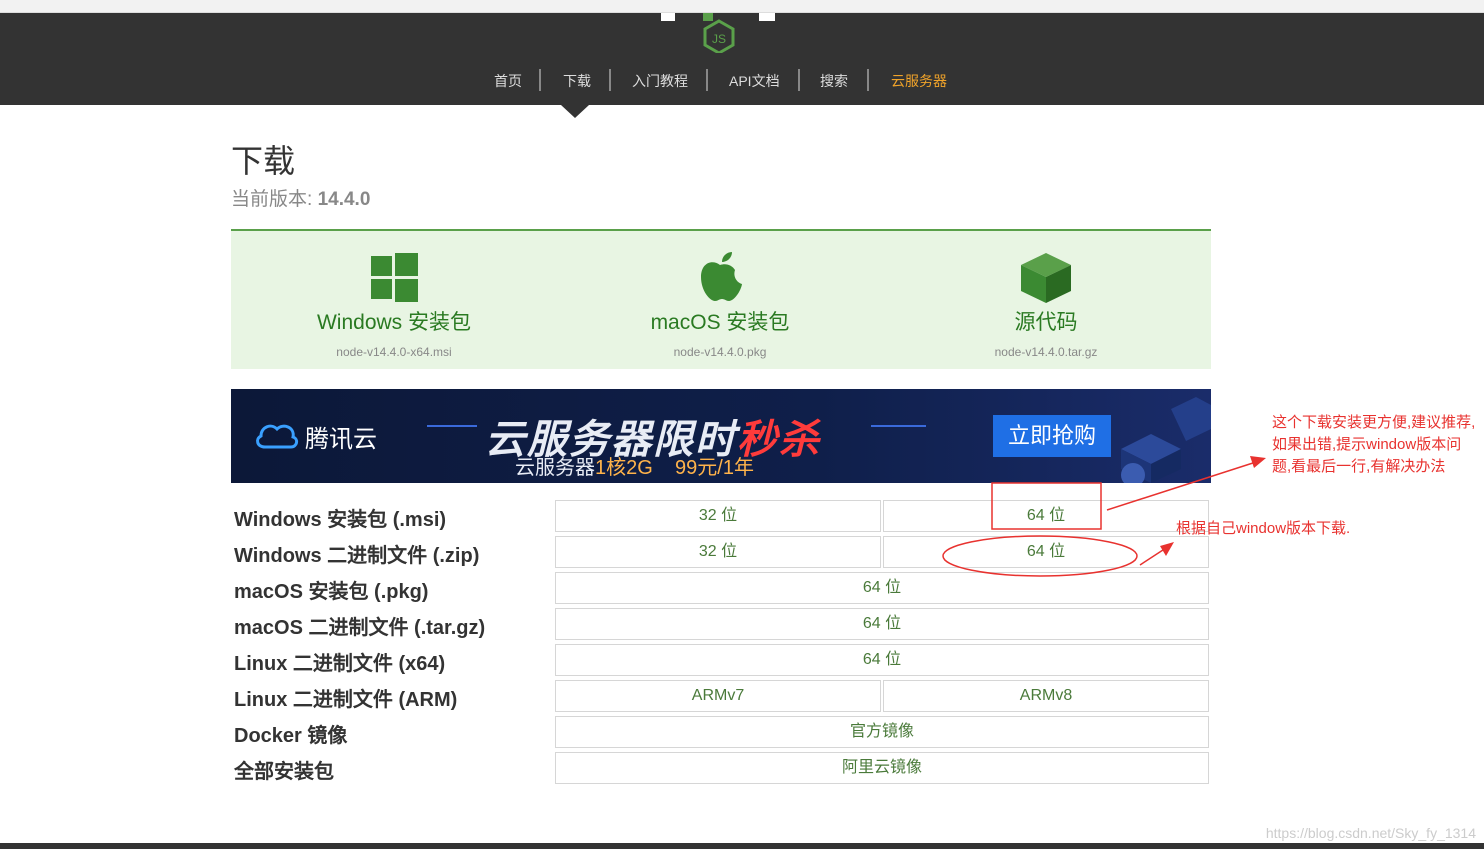  Describe the element at coordinates (718, 696) in the screenshot. I see `download-cell: ARMv7` at that location.